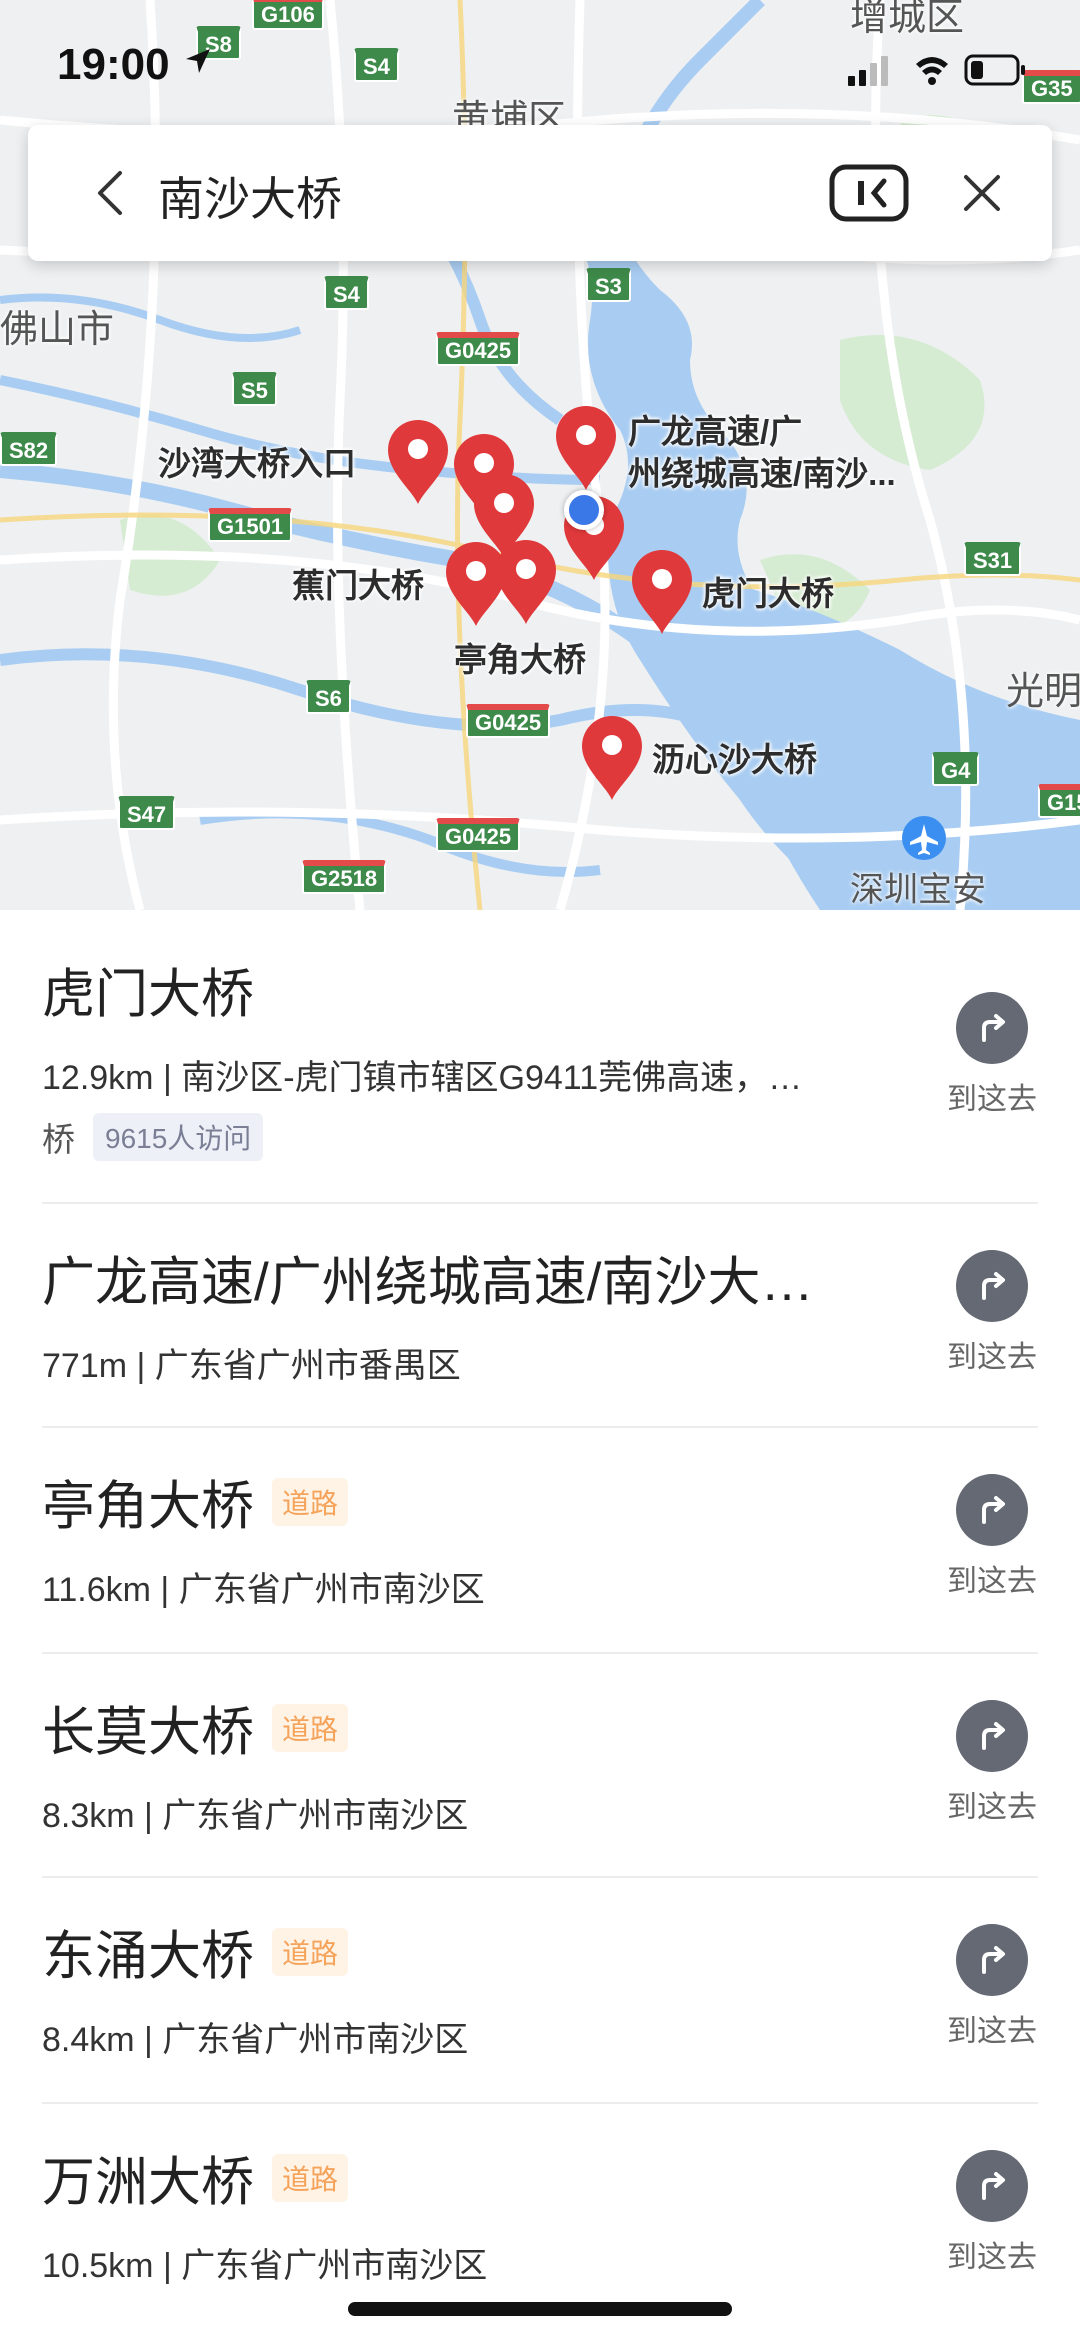 This screenshot has width=1080, height=2339. Describe the element at coordinates (57, 330) in the screenshot. I see `region-label-foshan: 佛山市` at that location.